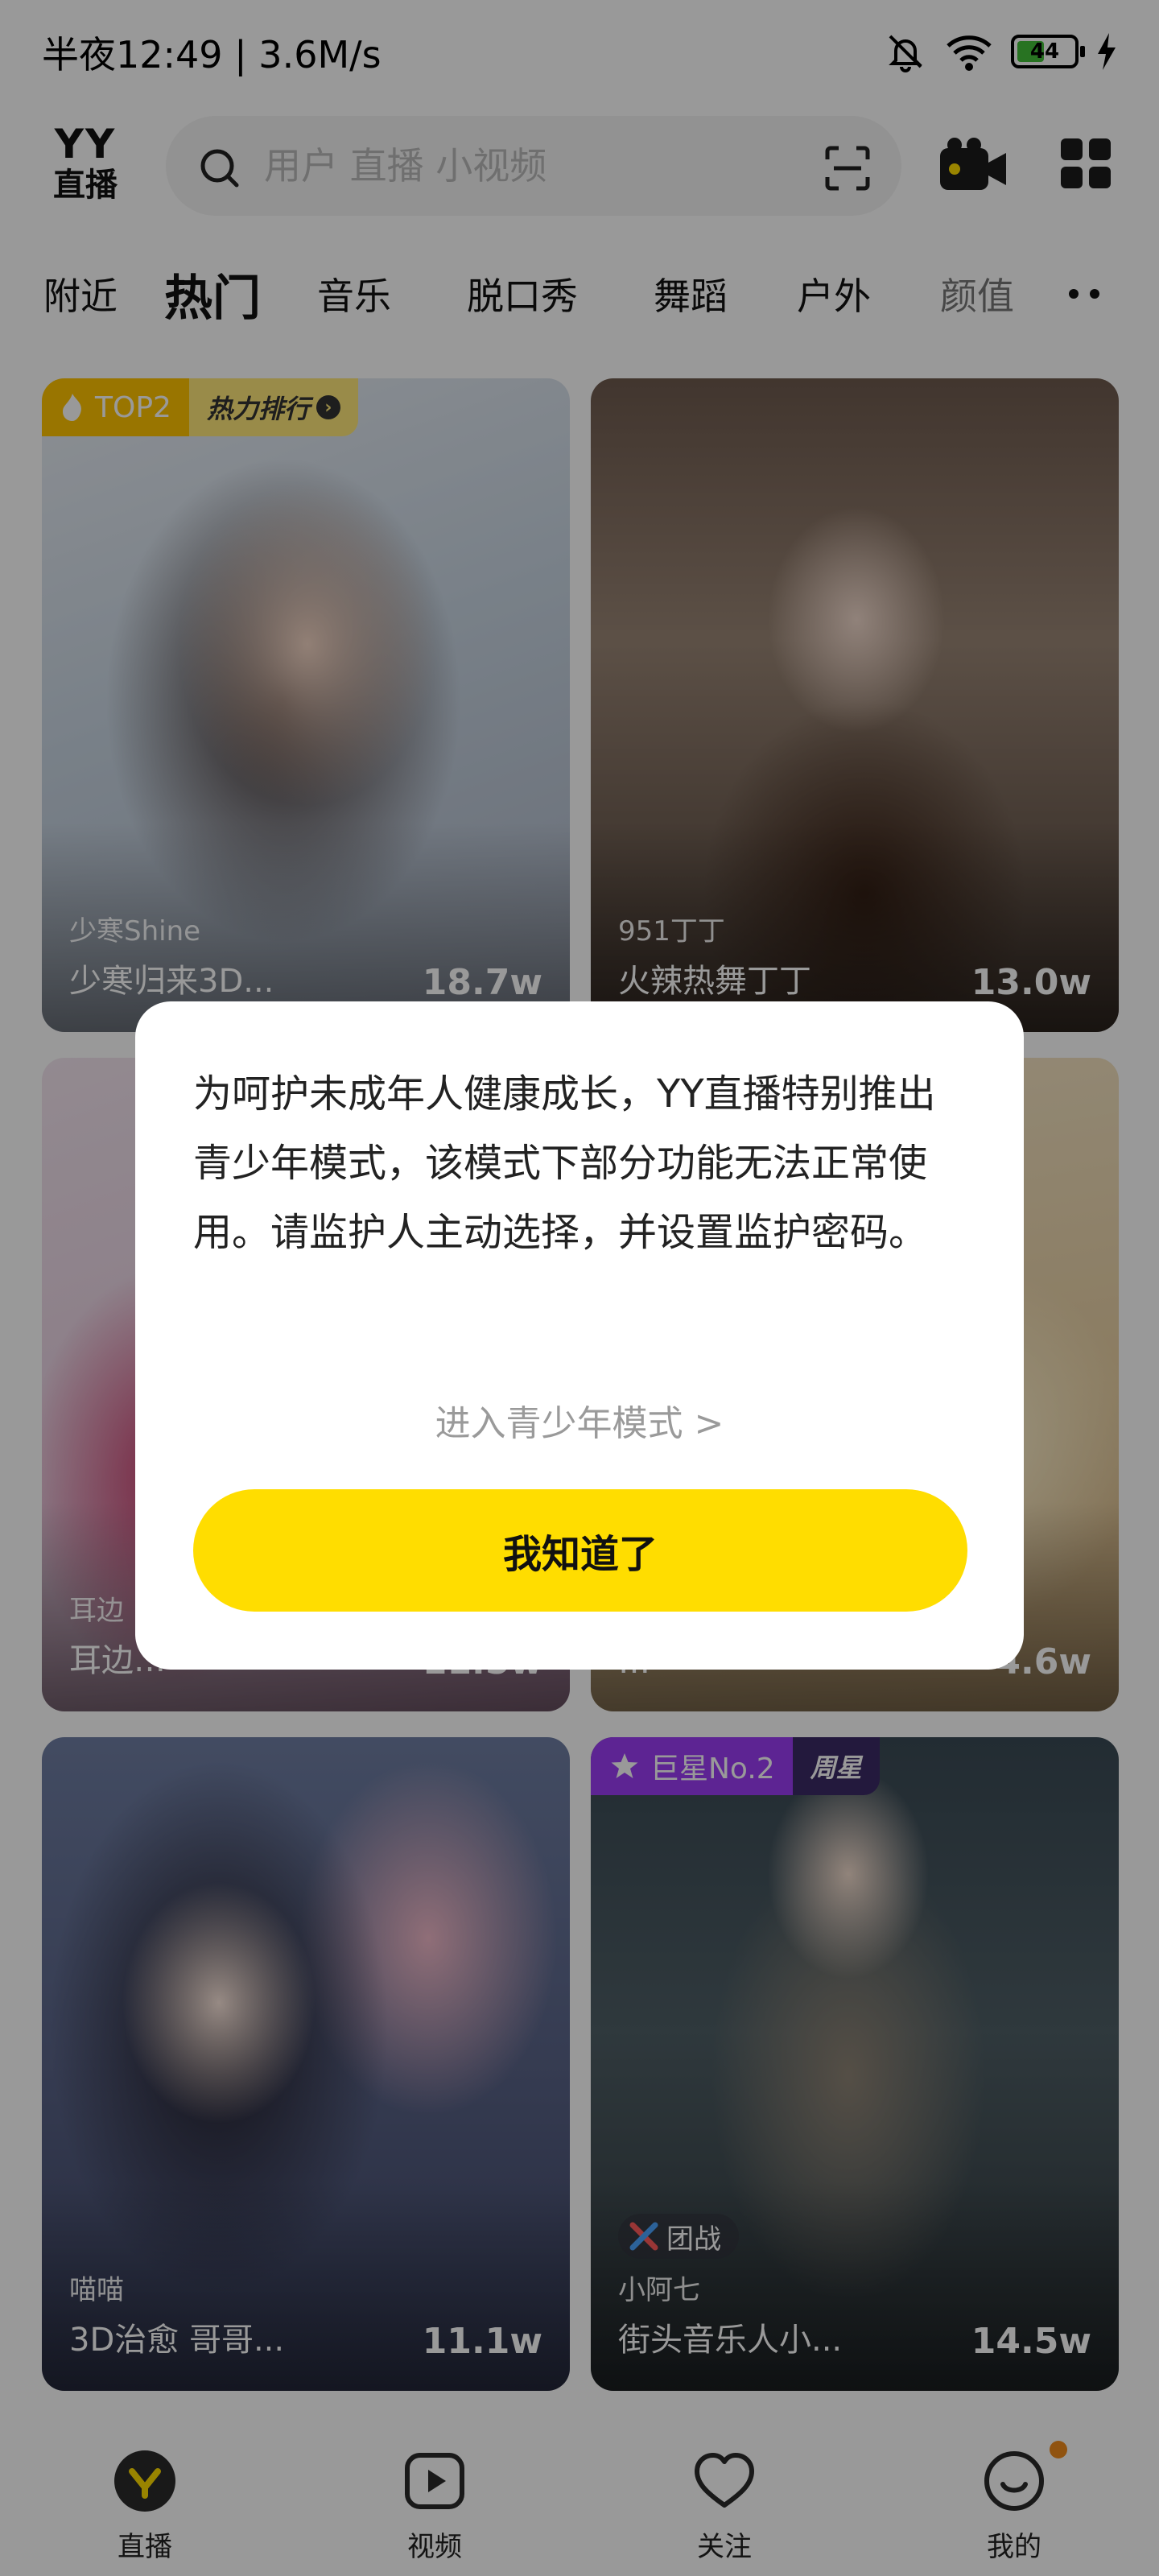  I want to click on acknowledge-button: 我知道了, so click(580, 1550).